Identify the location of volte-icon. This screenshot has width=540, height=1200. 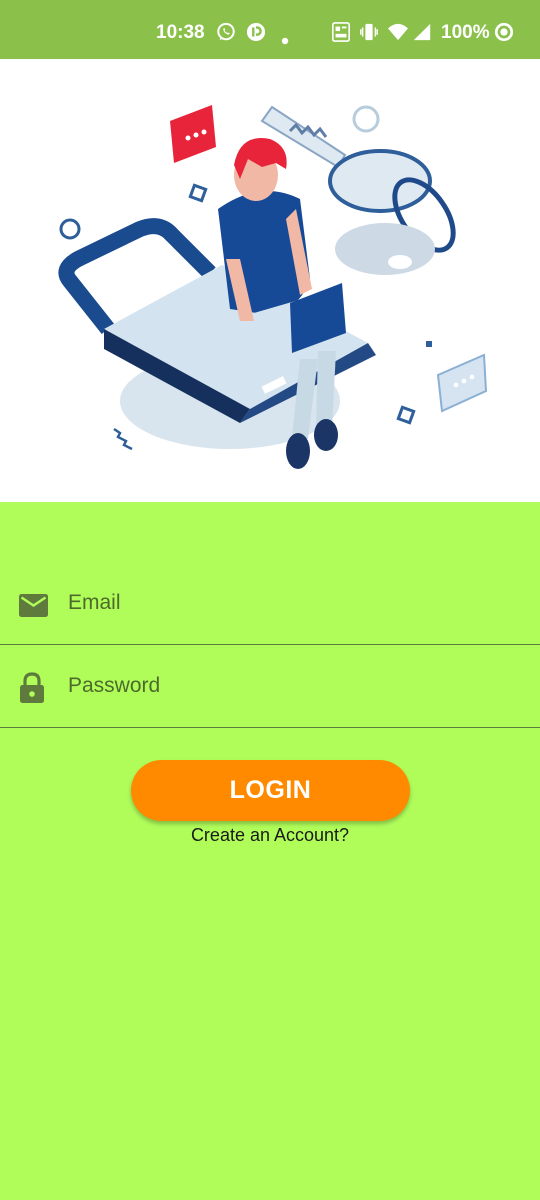
(341, 32).